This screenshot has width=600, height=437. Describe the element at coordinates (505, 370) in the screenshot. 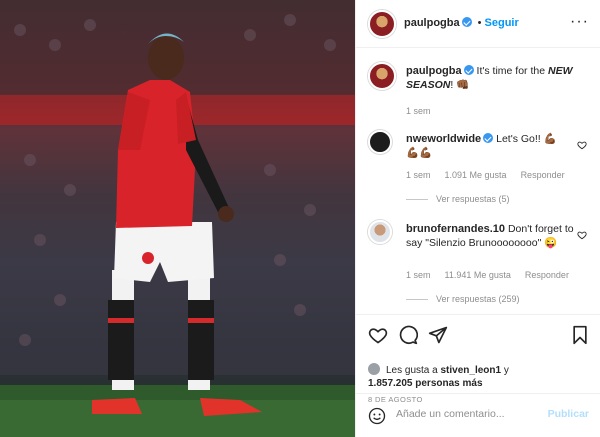

I see `likes-mid: y` at that location.